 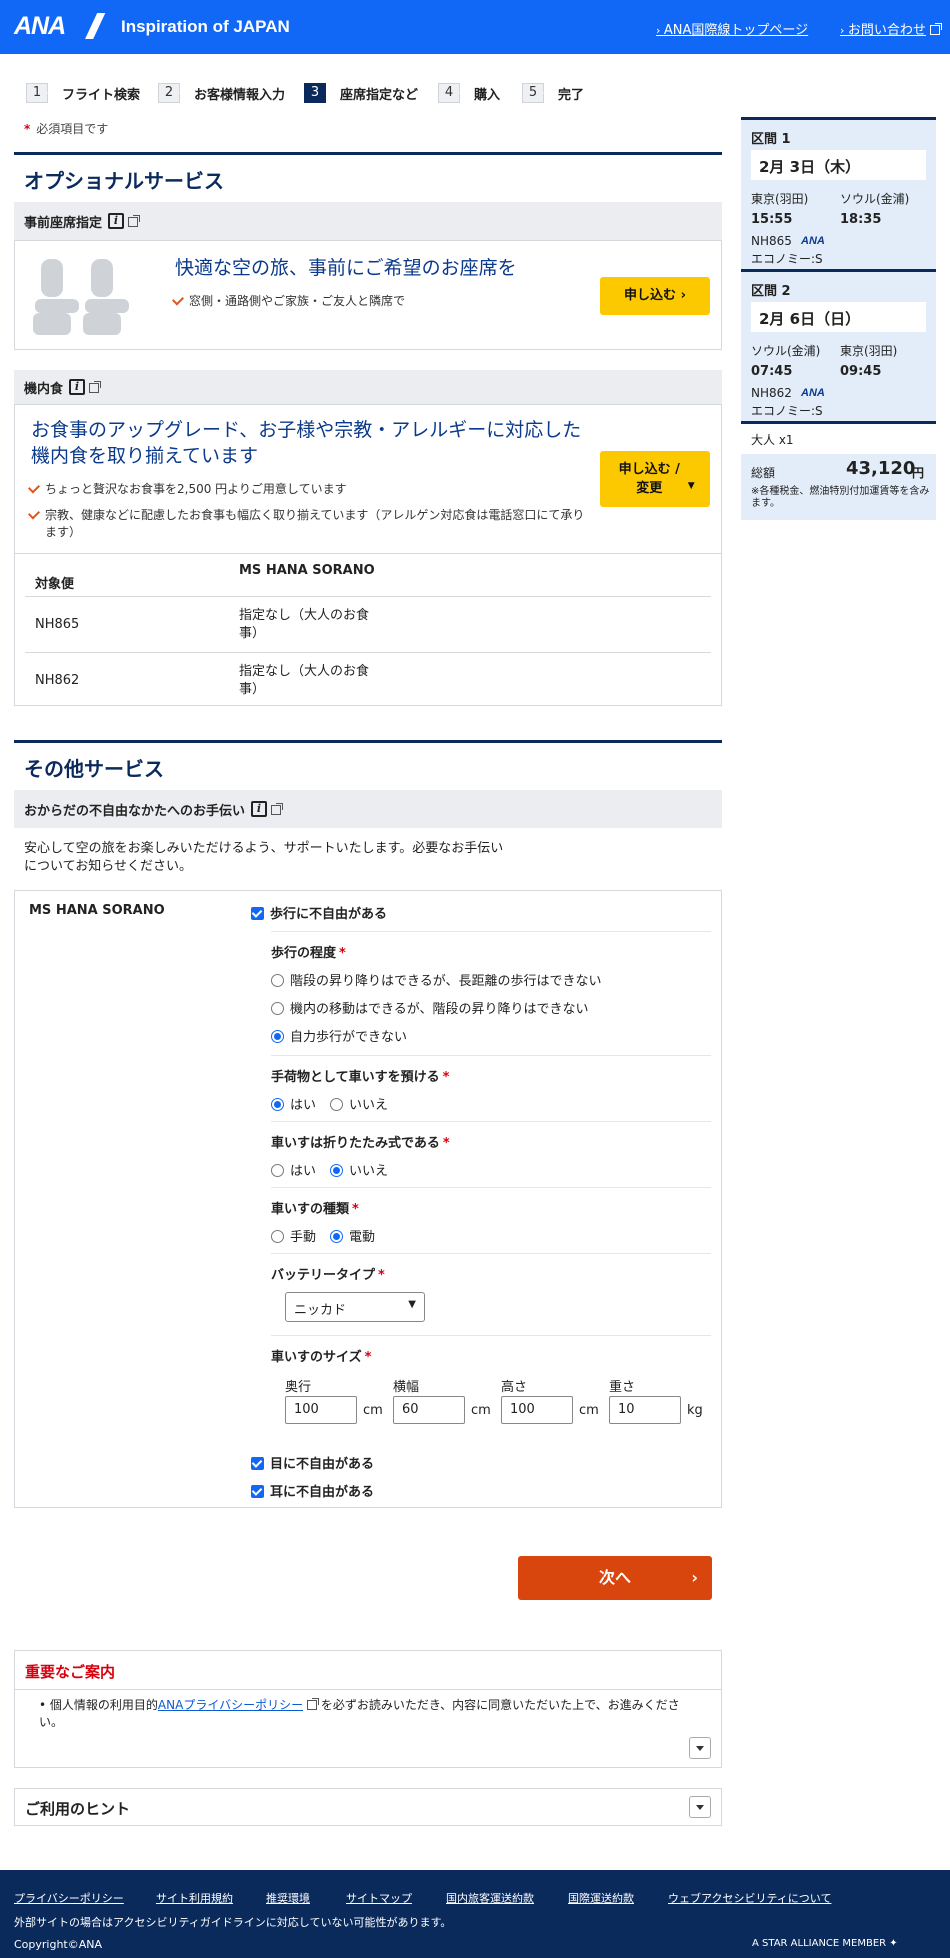 What do you see at coordinates (319, 912) in the screenshot?
I see `walk-checkbox: 歩行に不自由がある` at bounding box center [319, 912].